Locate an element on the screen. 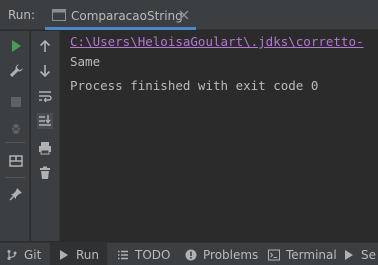 The height and width of the screenshot is (265, 378). terminal-icon is located at coordinates (274, 254).